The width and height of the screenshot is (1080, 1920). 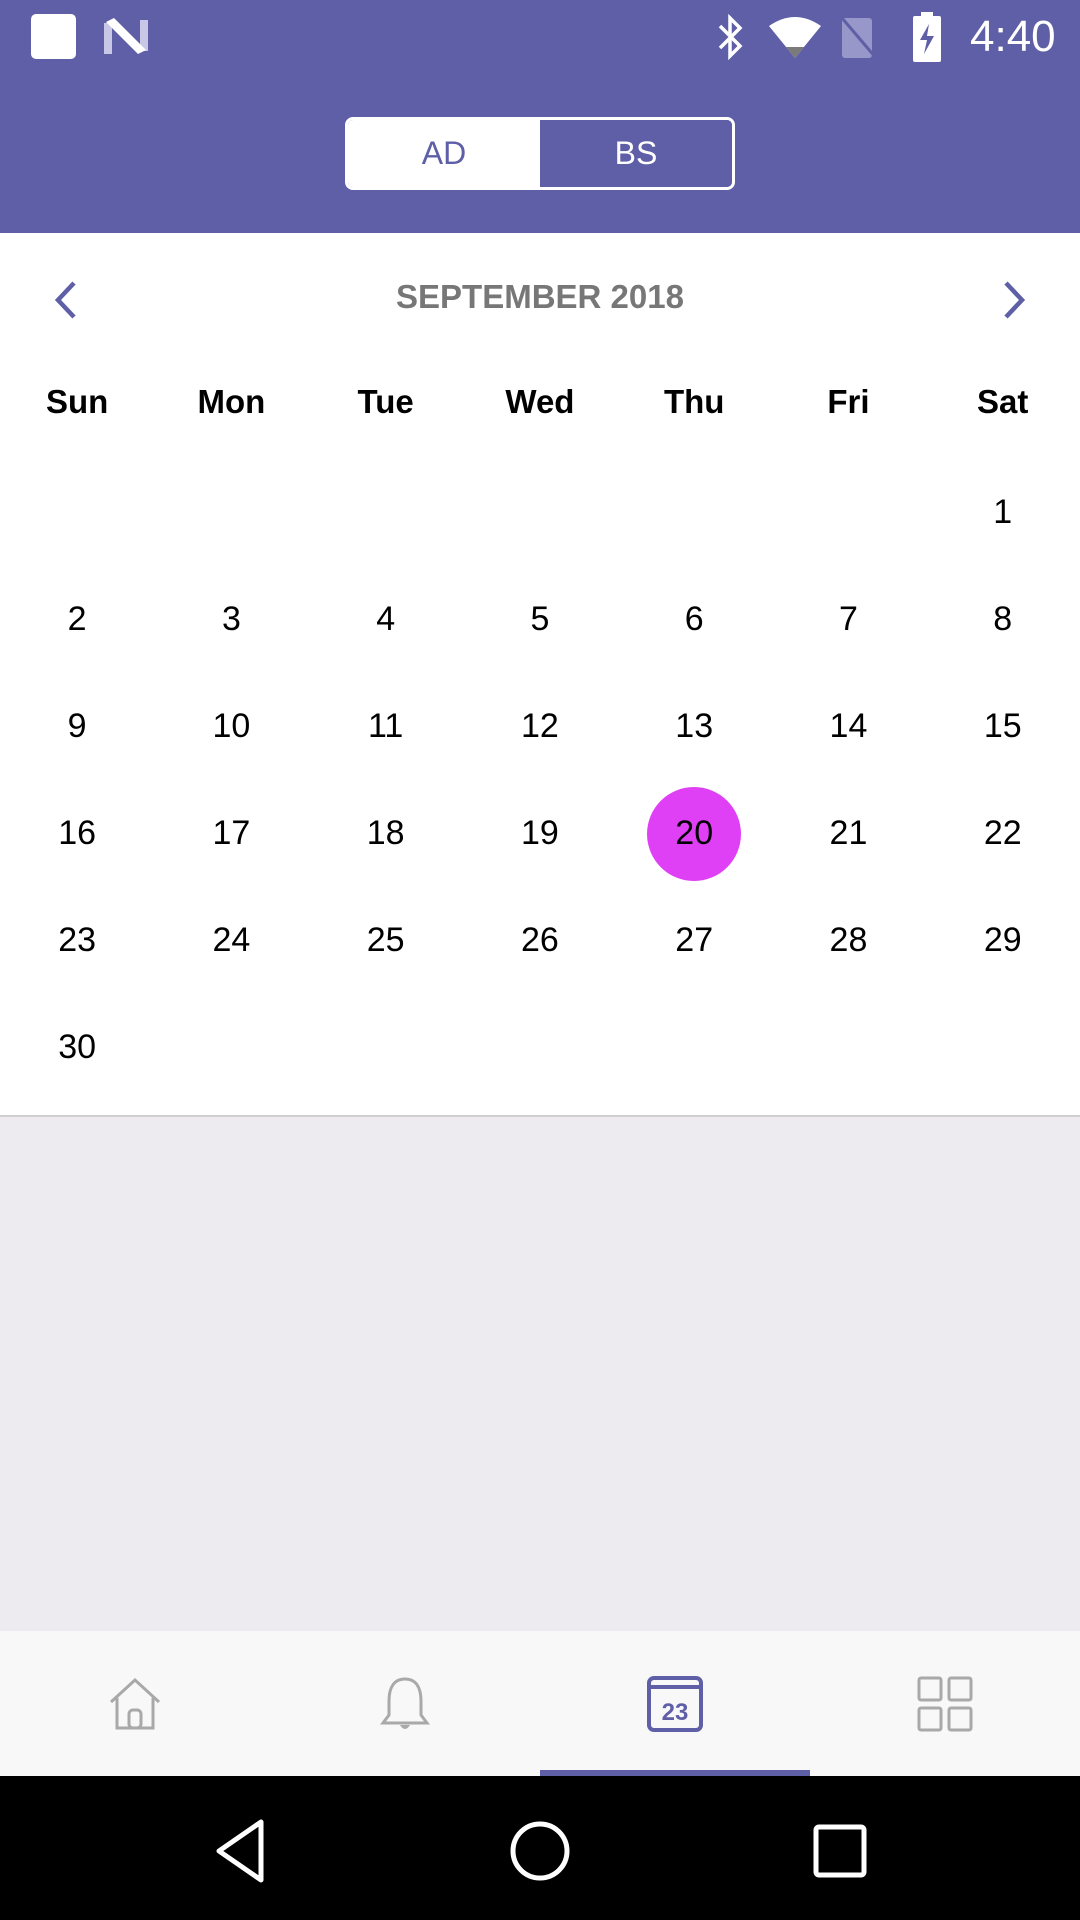 What do you see at coordinates (53, 36) in the screenshot?
I see `notification-square-icon` at bounding box center [53, 36].